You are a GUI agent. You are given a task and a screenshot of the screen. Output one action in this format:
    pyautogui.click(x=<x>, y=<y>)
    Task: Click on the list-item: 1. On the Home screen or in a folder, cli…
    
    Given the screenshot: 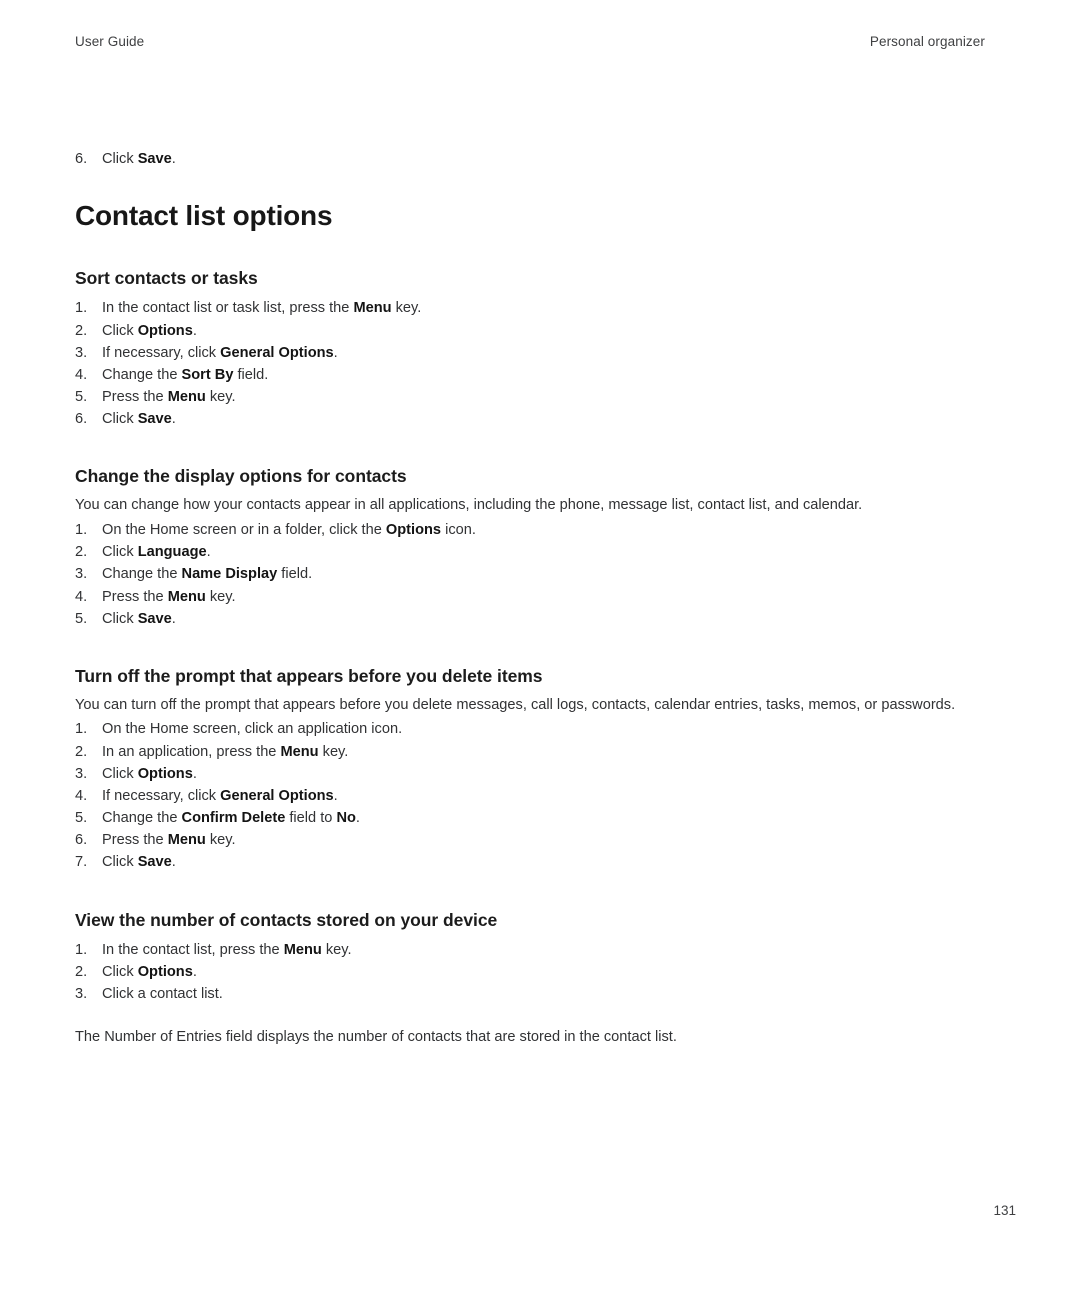 What is the action you would take?
    pyautogui.click(x=531, y=530)
    